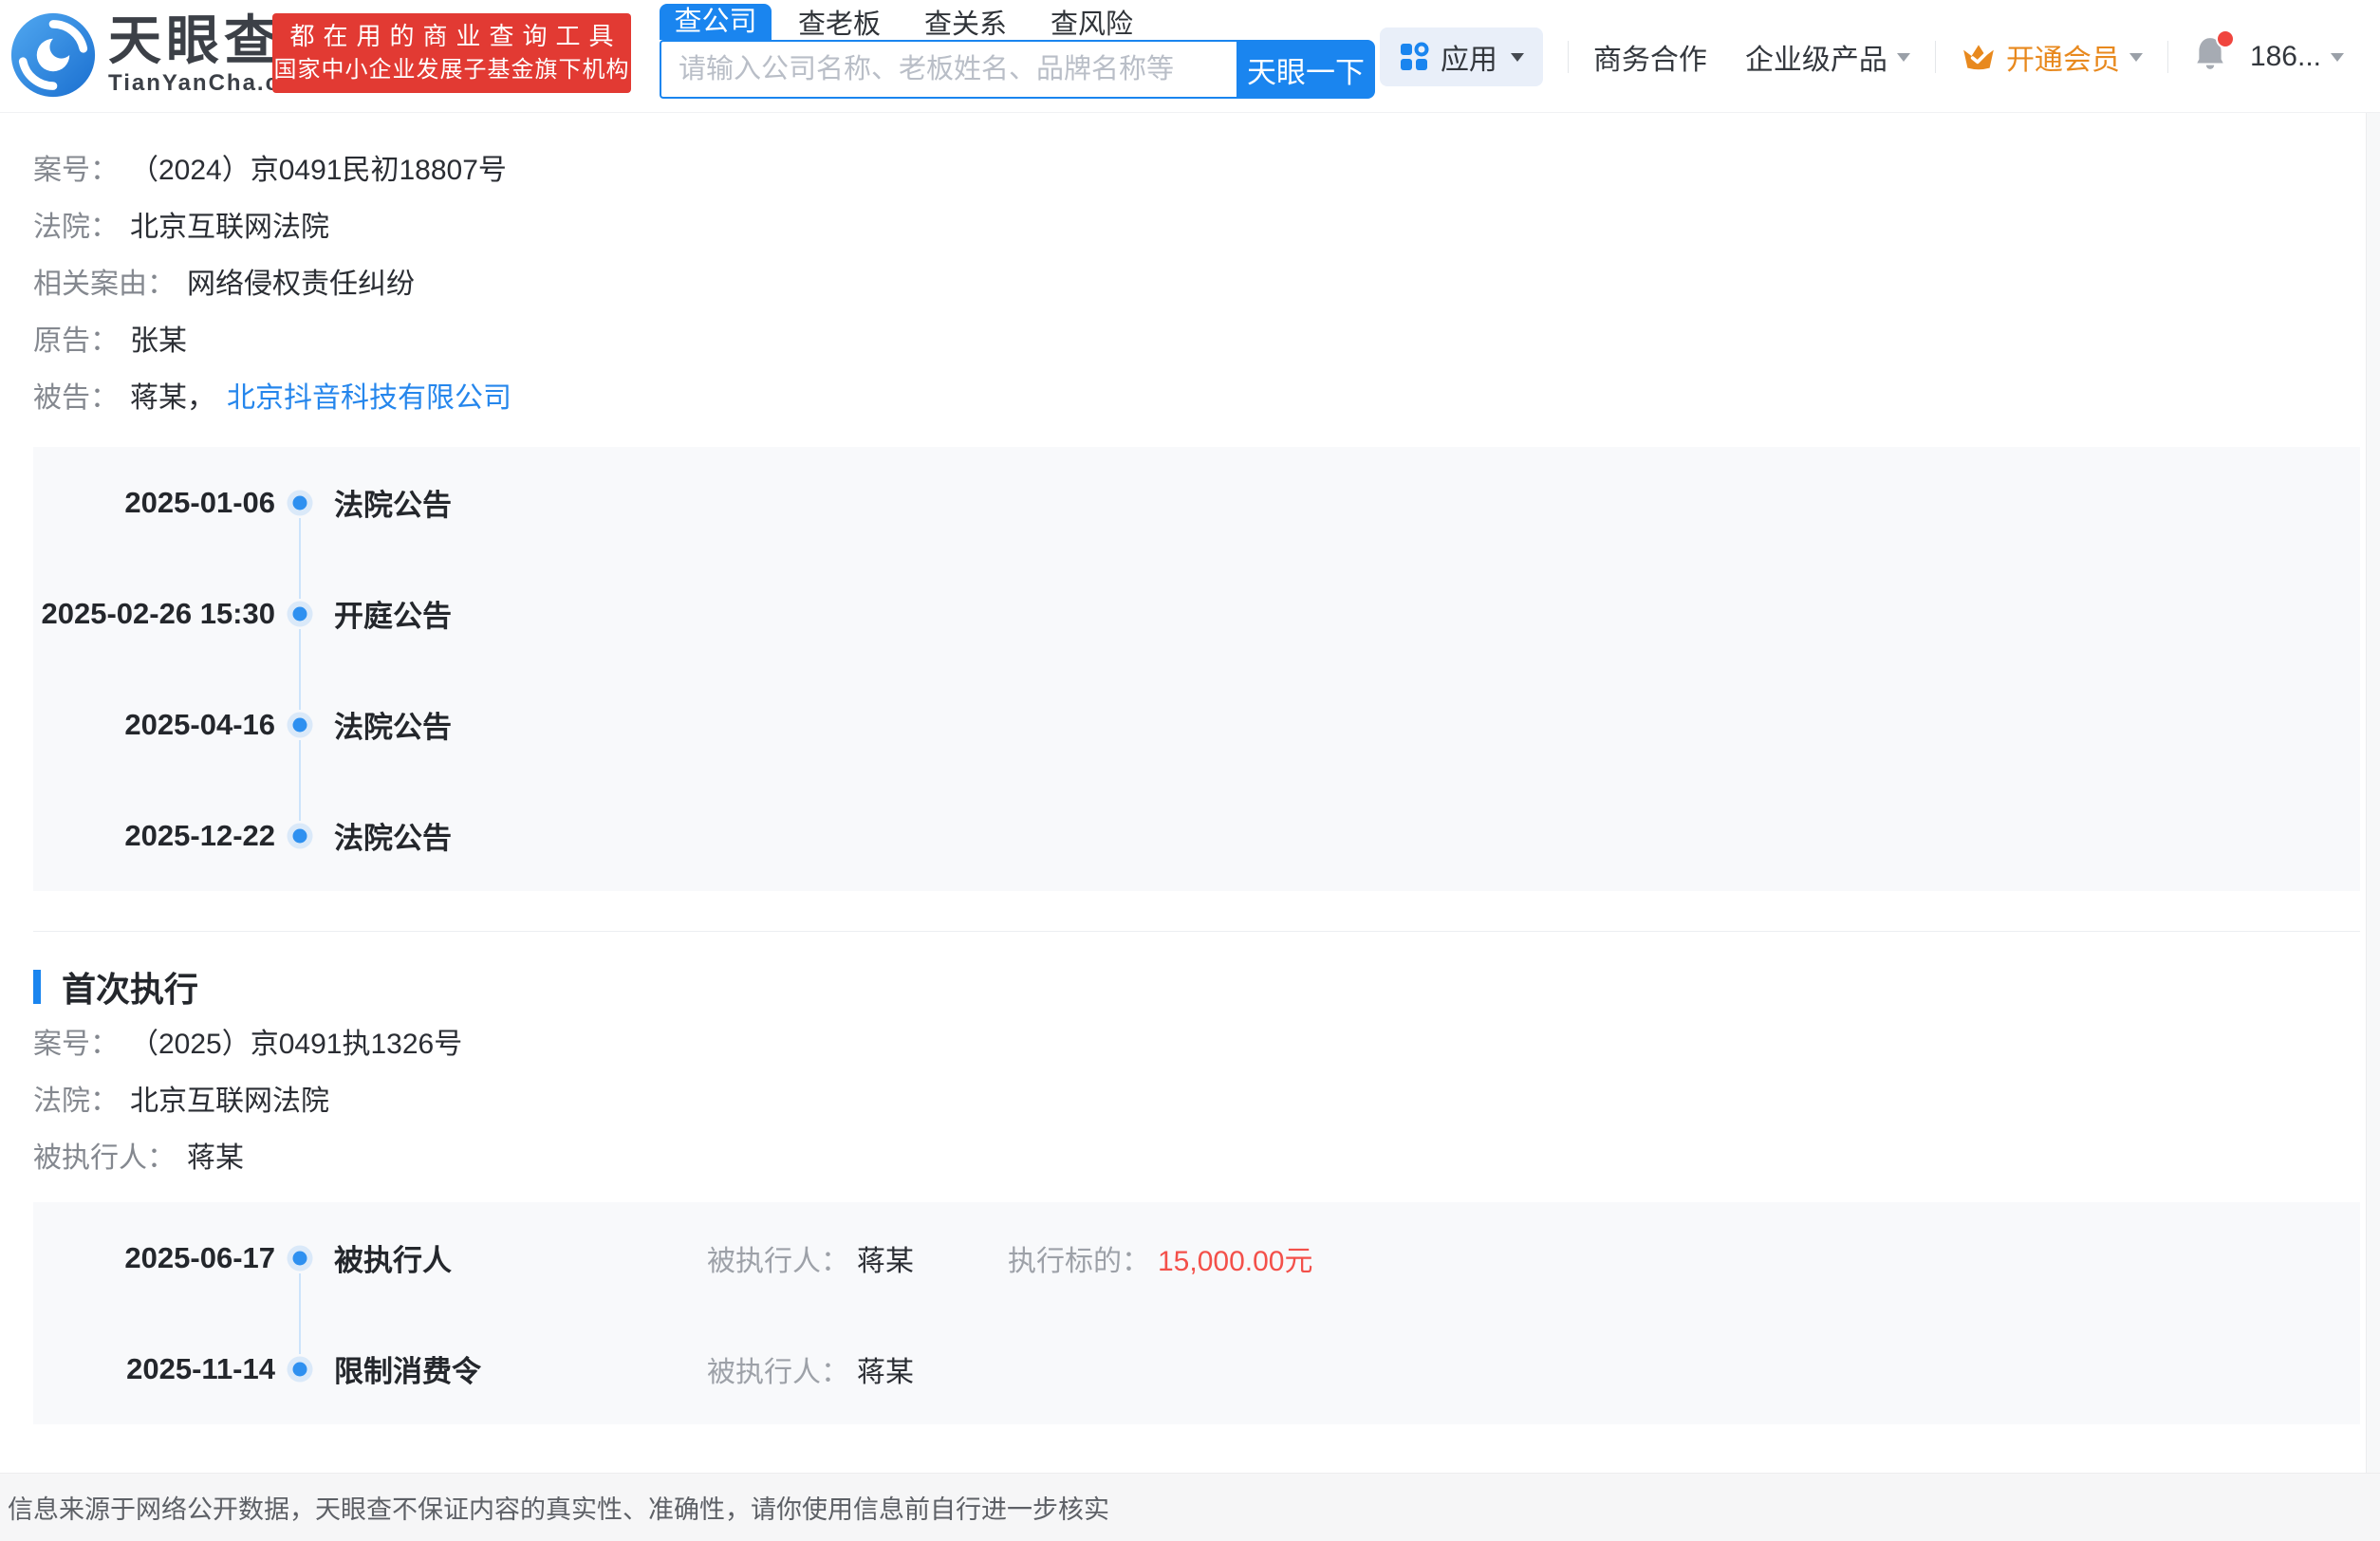 This screenshot has width=2380, height=1541. What do you see at coordinates (158, 341) in the screenshot?
I see `field-value: 张某` at bounding box center [158, 341].